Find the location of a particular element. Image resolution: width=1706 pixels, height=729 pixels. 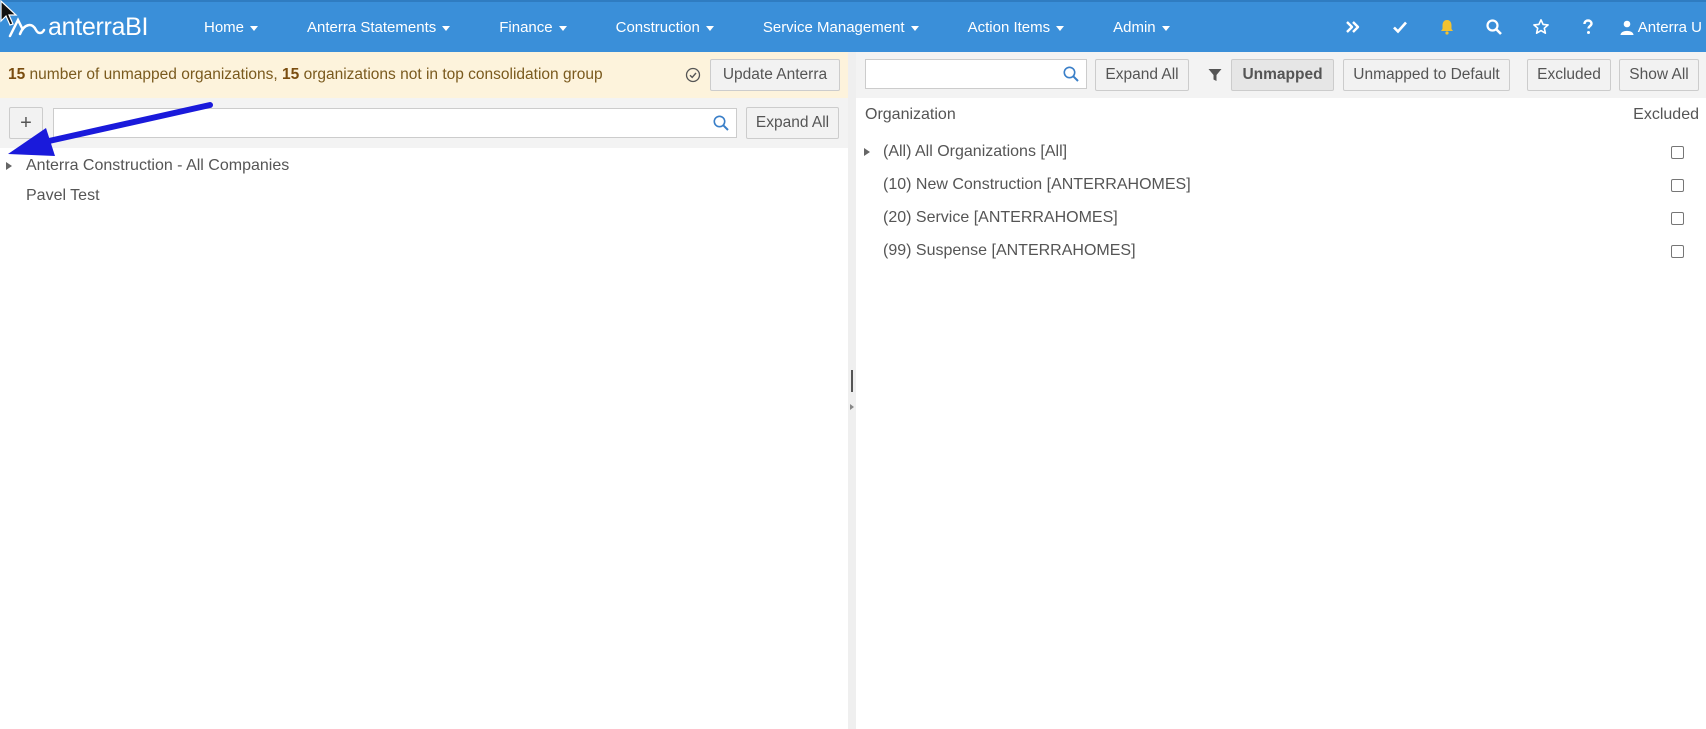

brand: anterraBI is located at coordinates (95, 27).